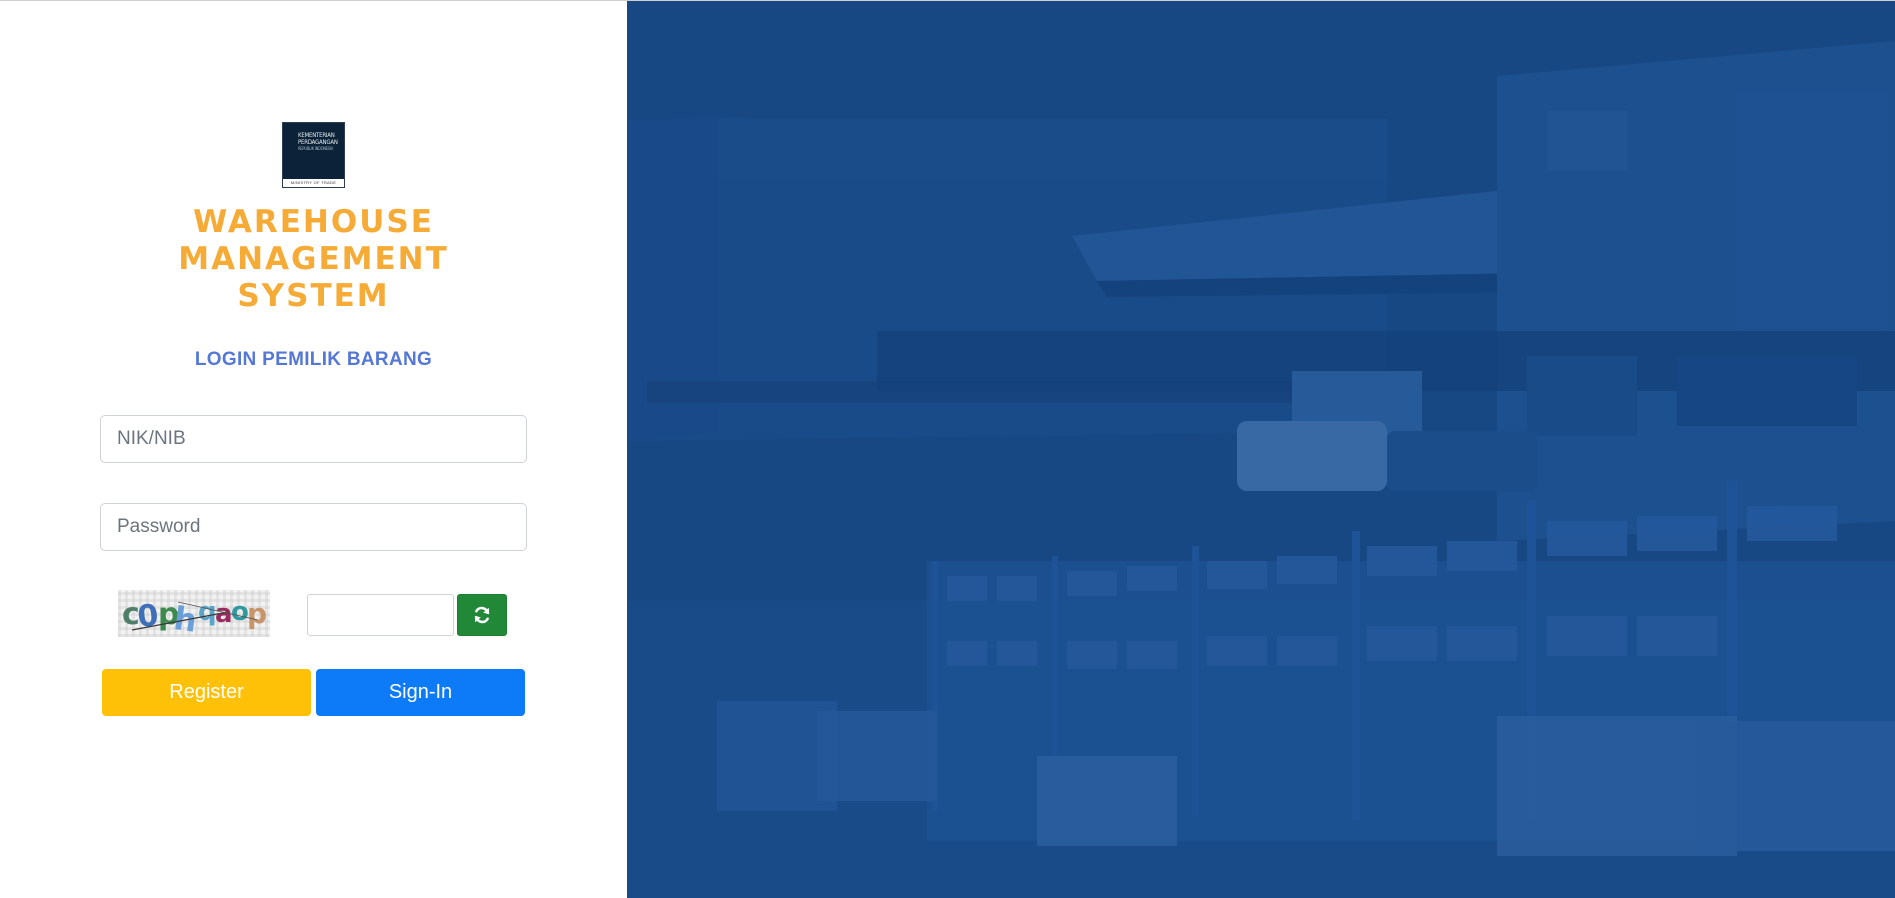 This screenshot has width=1895, height=898. I want to click on app-title-line-2: MANAGEMENT, so click(313, 259).